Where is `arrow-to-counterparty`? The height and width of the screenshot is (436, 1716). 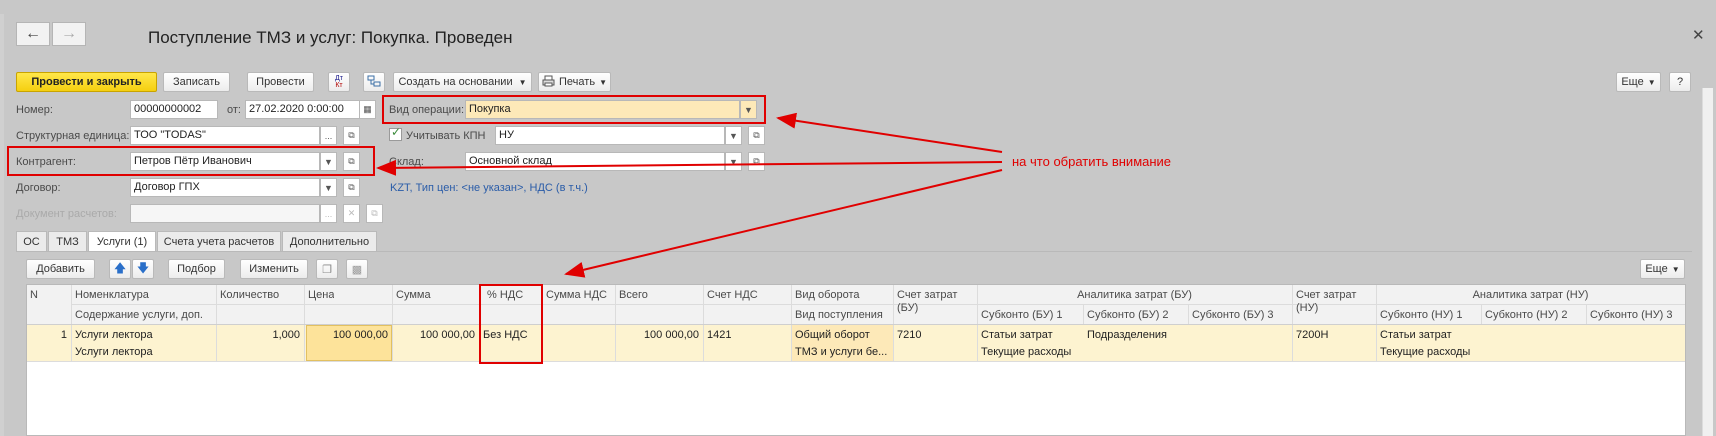 arrow-to-counterparty is located at coordinates (689, 167).